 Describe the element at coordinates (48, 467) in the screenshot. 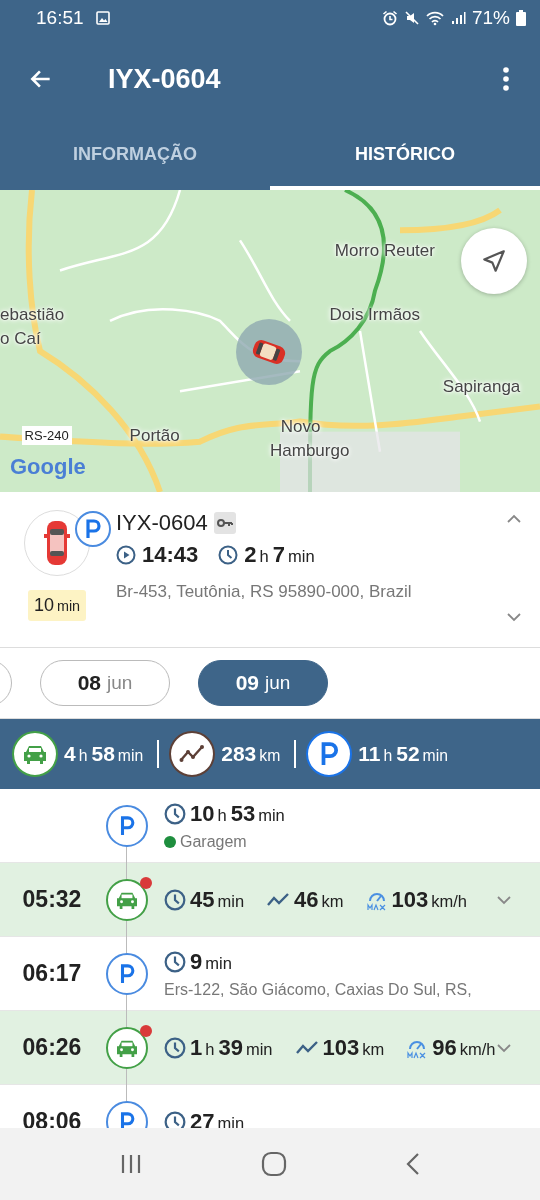

I see `map-logo: Google` at that location.